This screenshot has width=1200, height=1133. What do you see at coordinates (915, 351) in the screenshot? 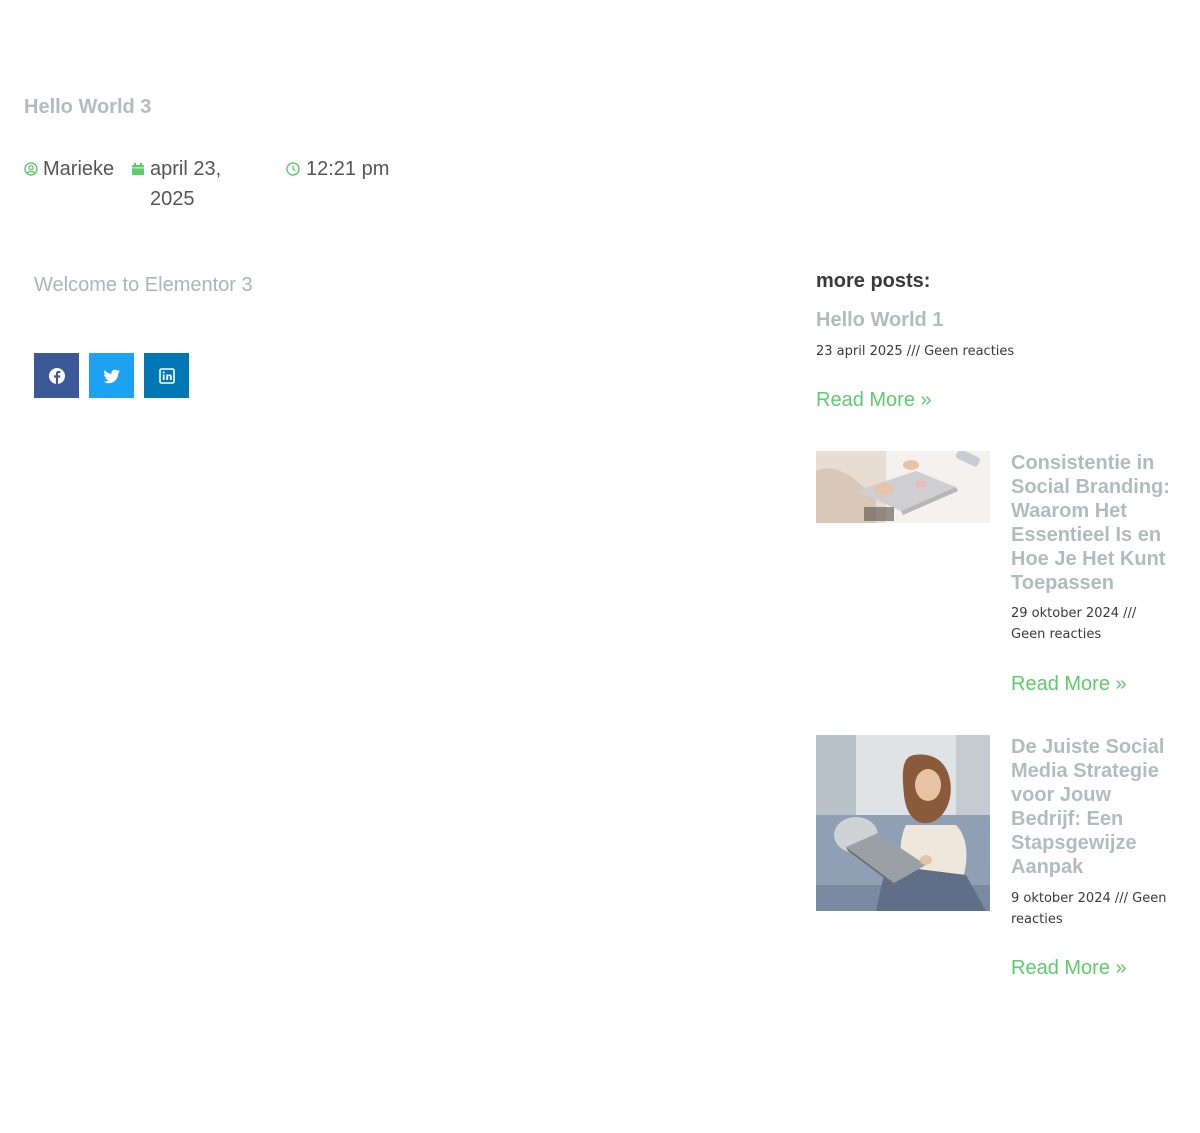
I see `related-post-meta: 23 april 2025 /// Geen reacties` at bounding box center [915, 351].